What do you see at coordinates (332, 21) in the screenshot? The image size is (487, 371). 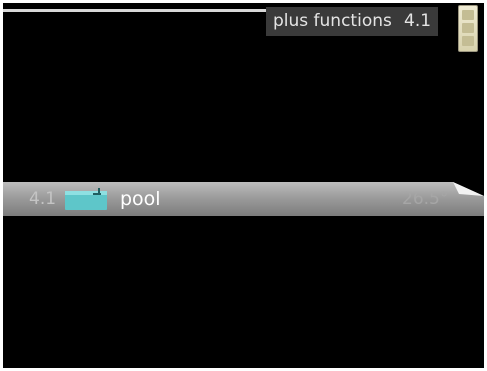 I see `menu-title: plus functions` at bounding box center [332, 21].